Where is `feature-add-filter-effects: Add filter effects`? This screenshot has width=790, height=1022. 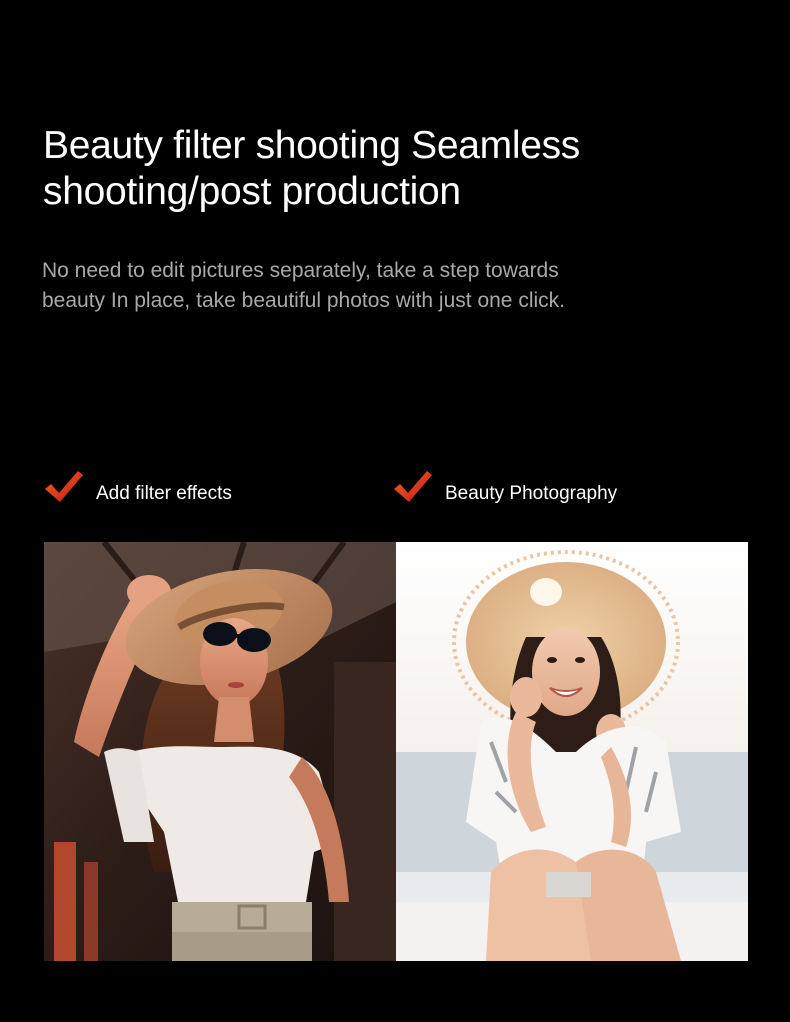 feature-add-filter-effects: Add filter effects is located at coordinates (138, 486).